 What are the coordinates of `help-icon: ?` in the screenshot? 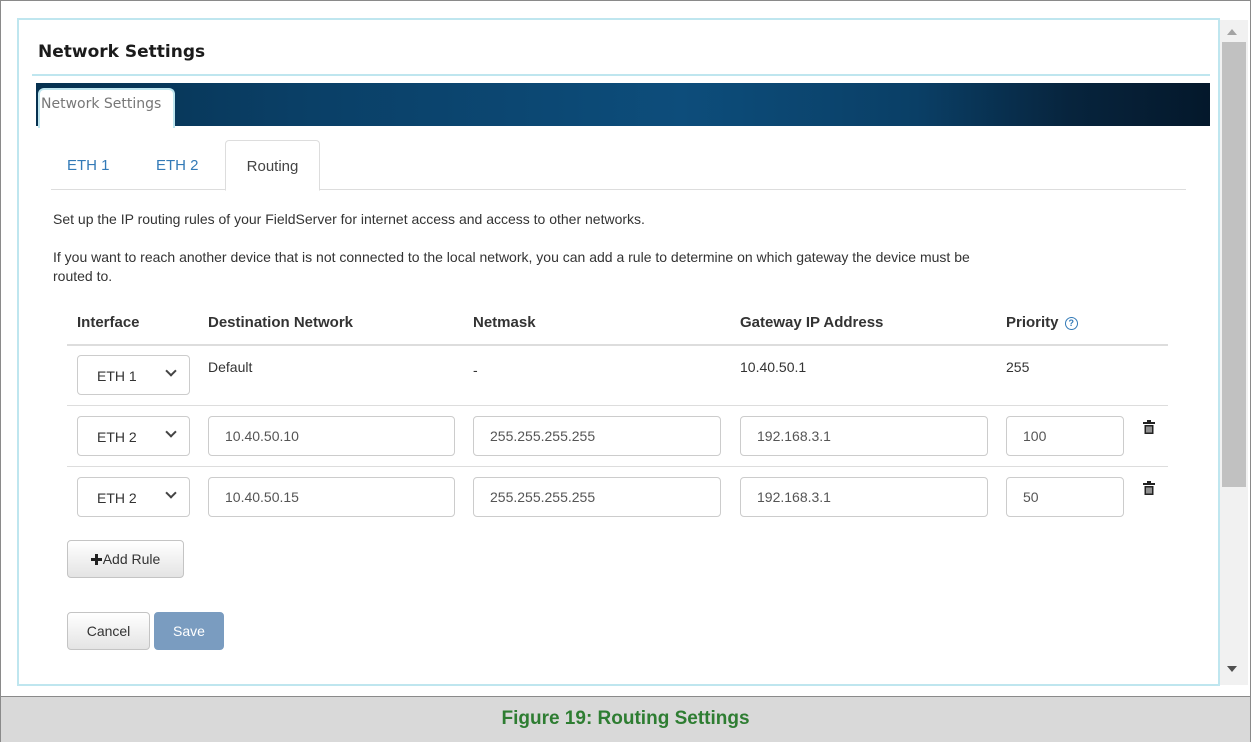 It's located at (1071, 323).